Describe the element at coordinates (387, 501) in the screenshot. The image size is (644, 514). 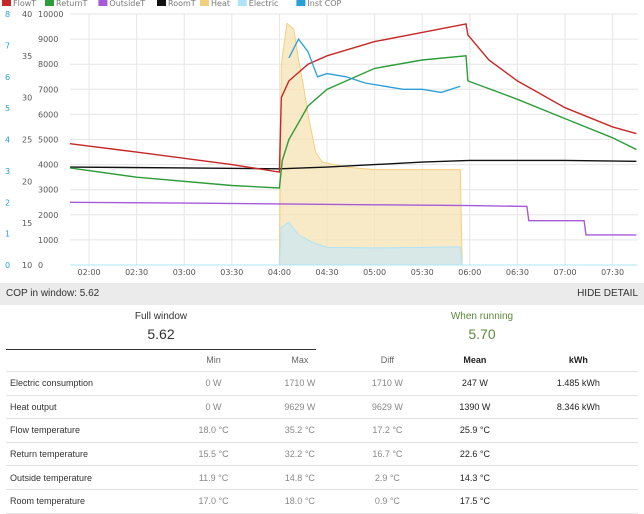
I see `stats-cell-diff: 0.9 °C` at that location.